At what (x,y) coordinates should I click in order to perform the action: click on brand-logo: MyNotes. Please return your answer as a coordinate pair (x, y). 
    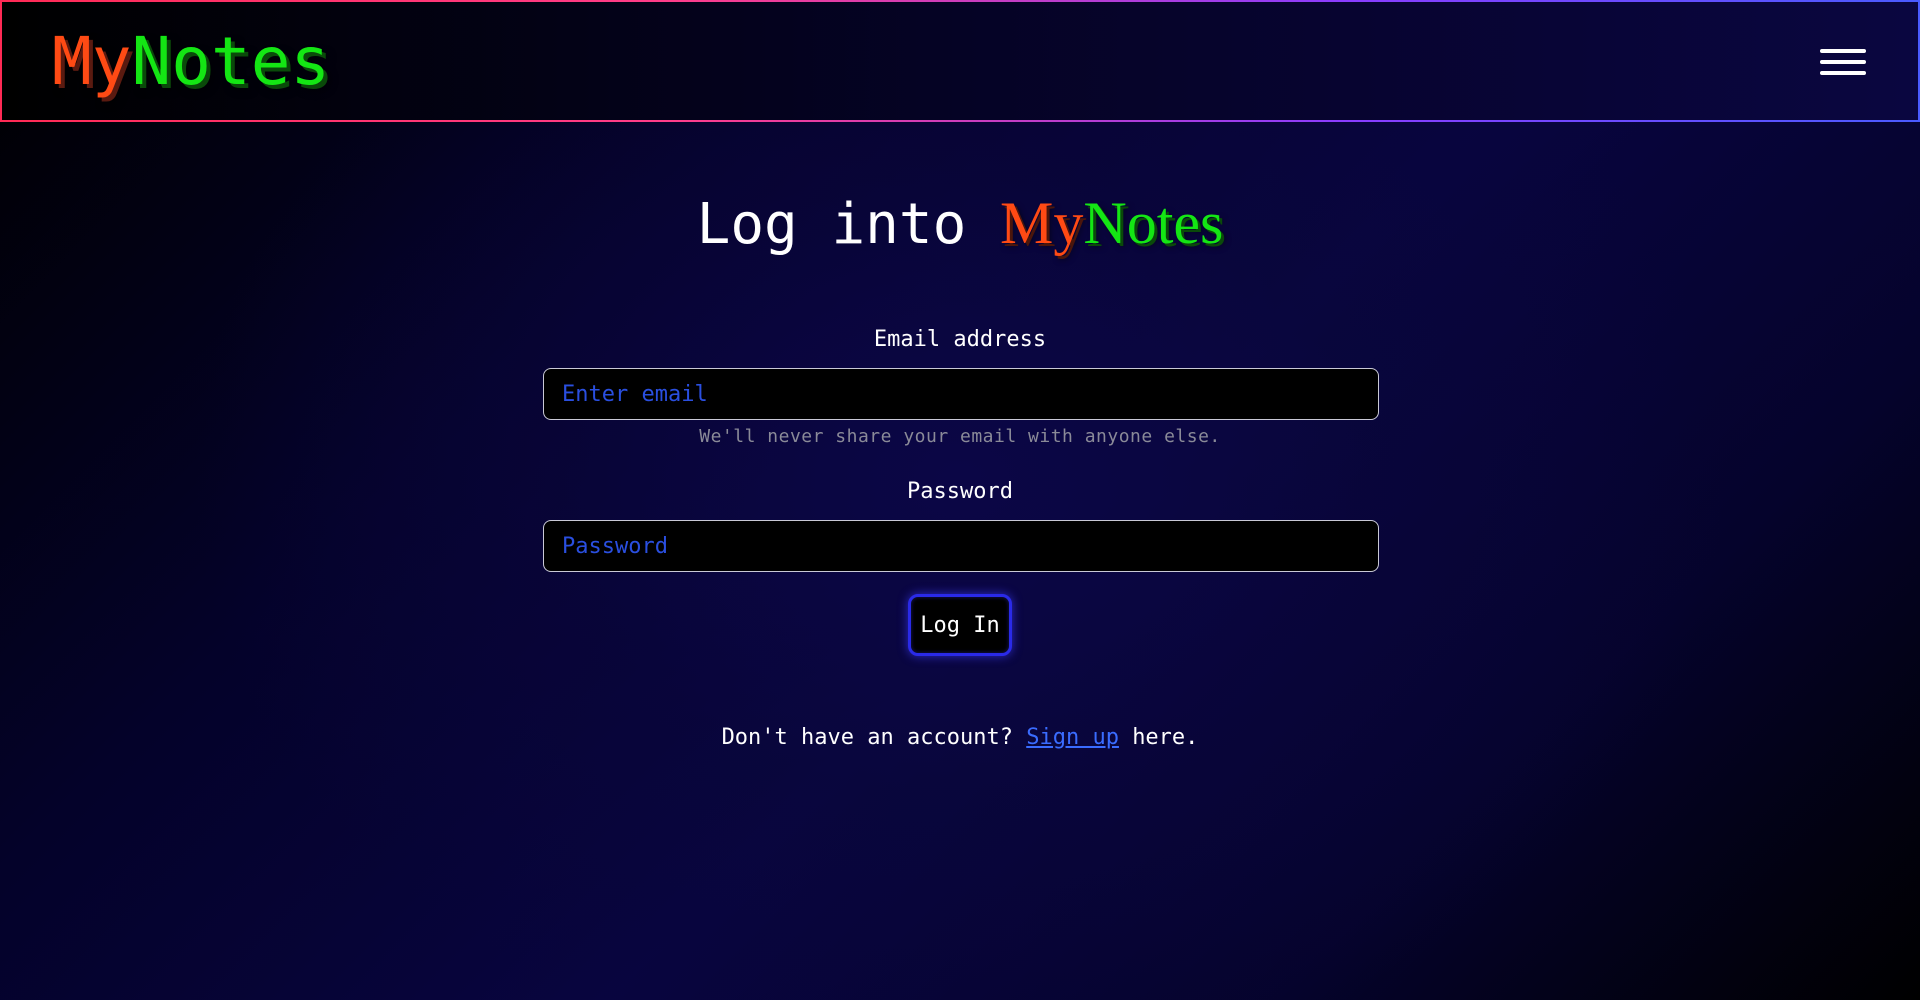
    Looking at the image, I should click on (191, 62).